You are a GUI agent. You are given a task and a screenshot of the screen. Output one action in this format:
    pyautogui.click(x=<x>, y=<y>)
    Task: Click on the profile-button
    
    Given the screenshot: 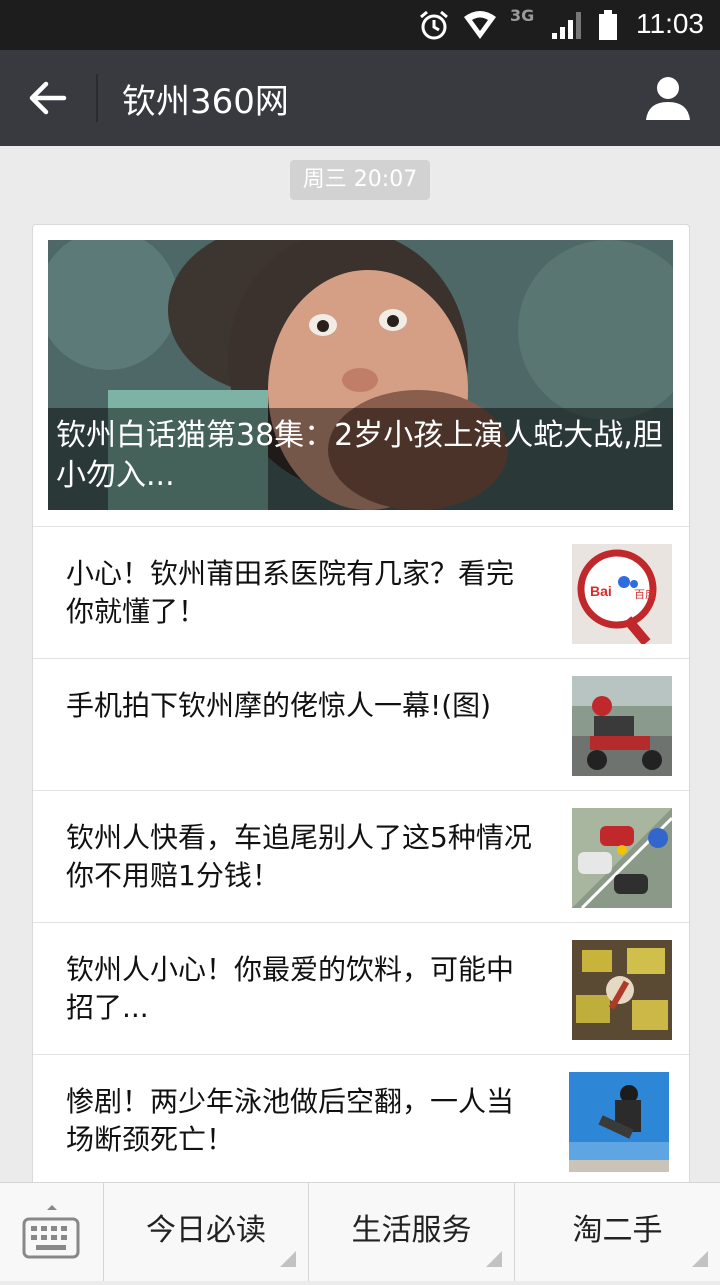 What is the action you would take?
    pyautogui.click(x=668, y=98)
    